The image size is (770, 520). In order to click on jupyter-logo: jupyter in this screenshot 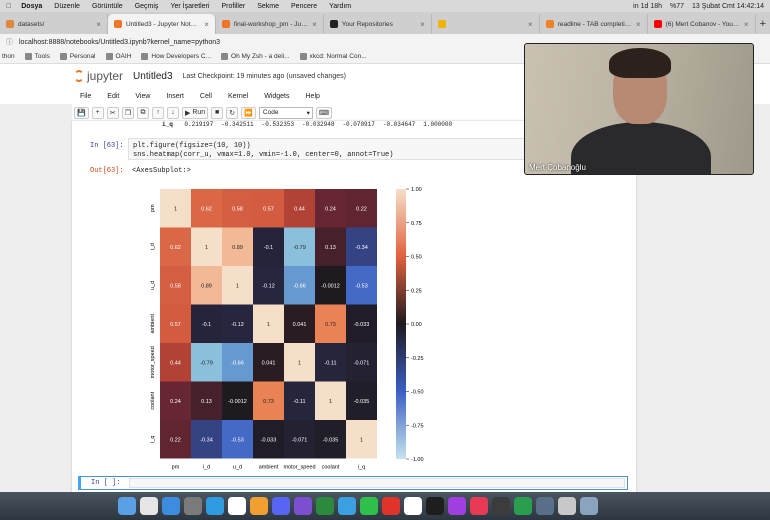, I will do `click(98, 76)`.